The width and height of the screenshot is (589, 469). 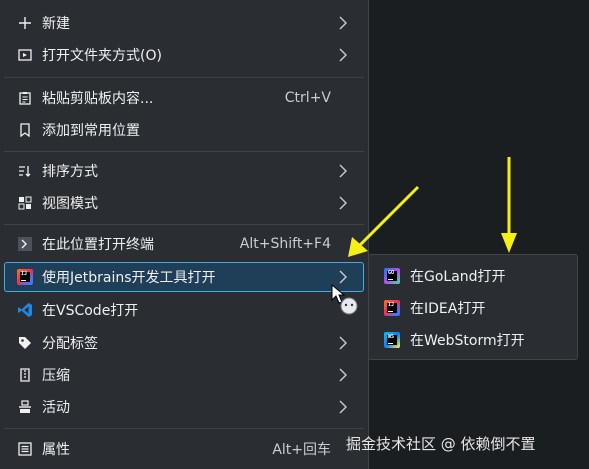 I want to click on mouse-cursor-icon, so click(x=344, y=299).